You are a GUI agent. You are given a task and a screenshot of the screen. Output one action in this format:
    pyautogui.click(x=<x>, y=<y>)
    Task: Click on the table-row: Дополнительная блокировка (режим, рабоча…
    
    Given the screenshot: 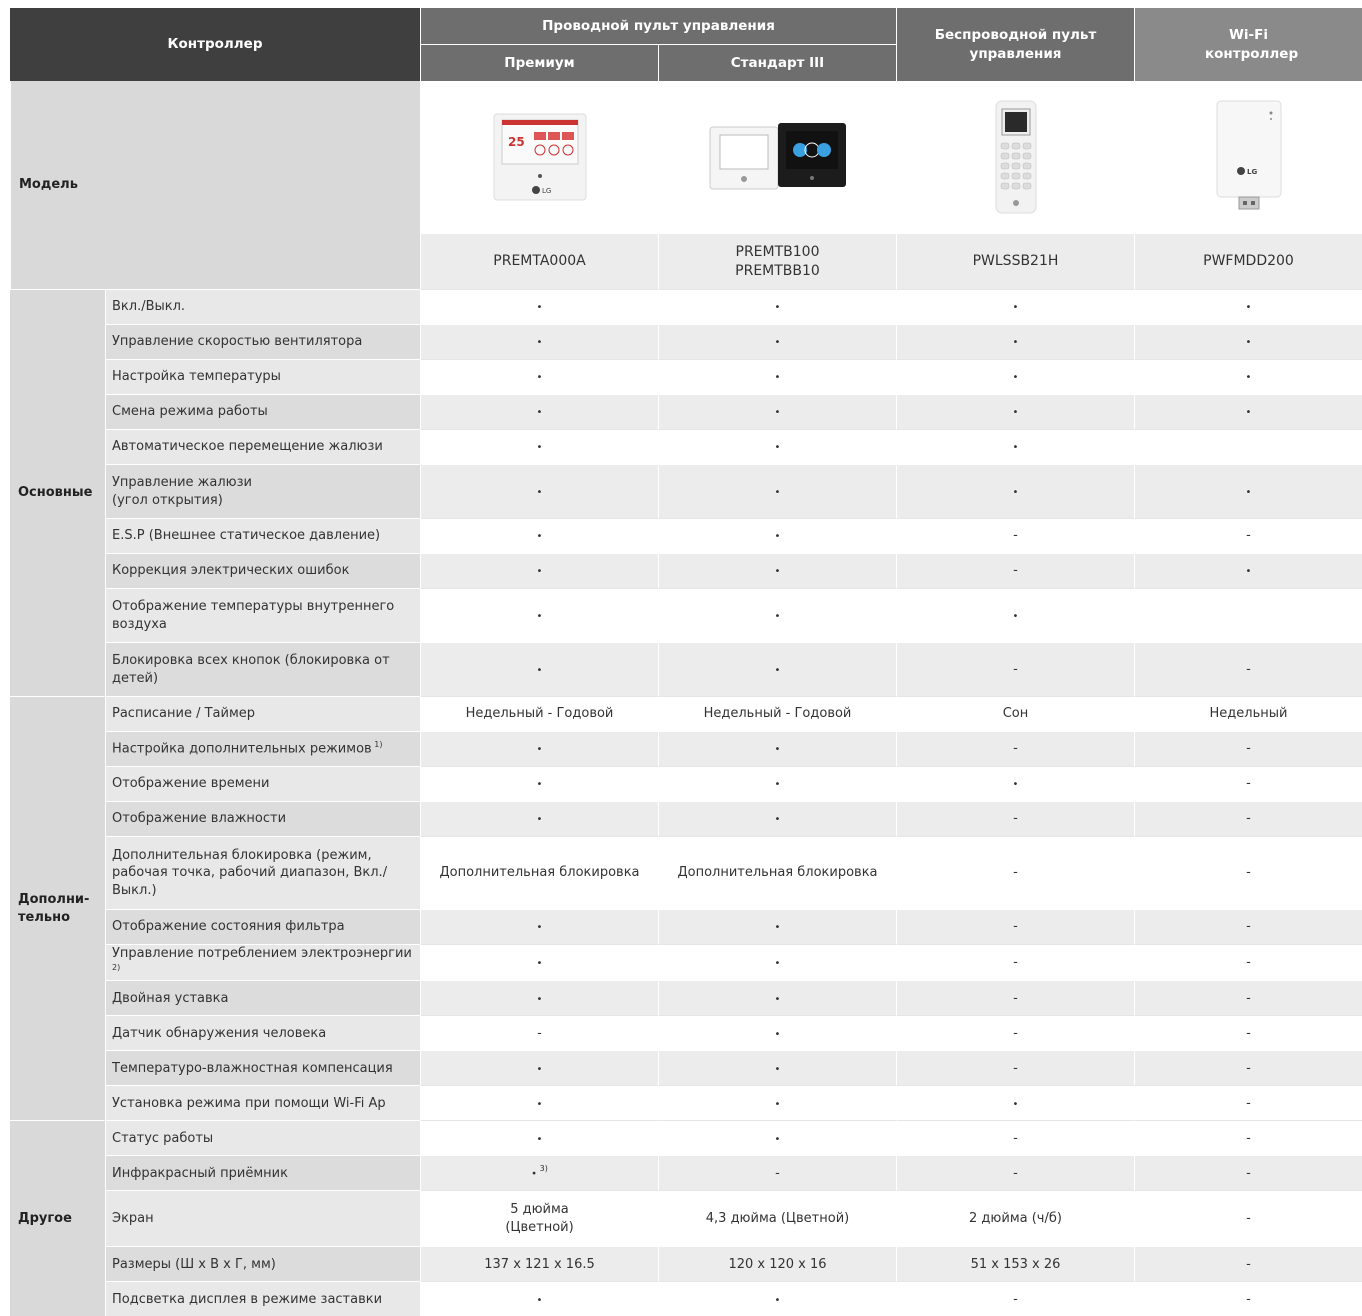 What is the action you would take?
    pyautogui.click(x=686, y=872)
    